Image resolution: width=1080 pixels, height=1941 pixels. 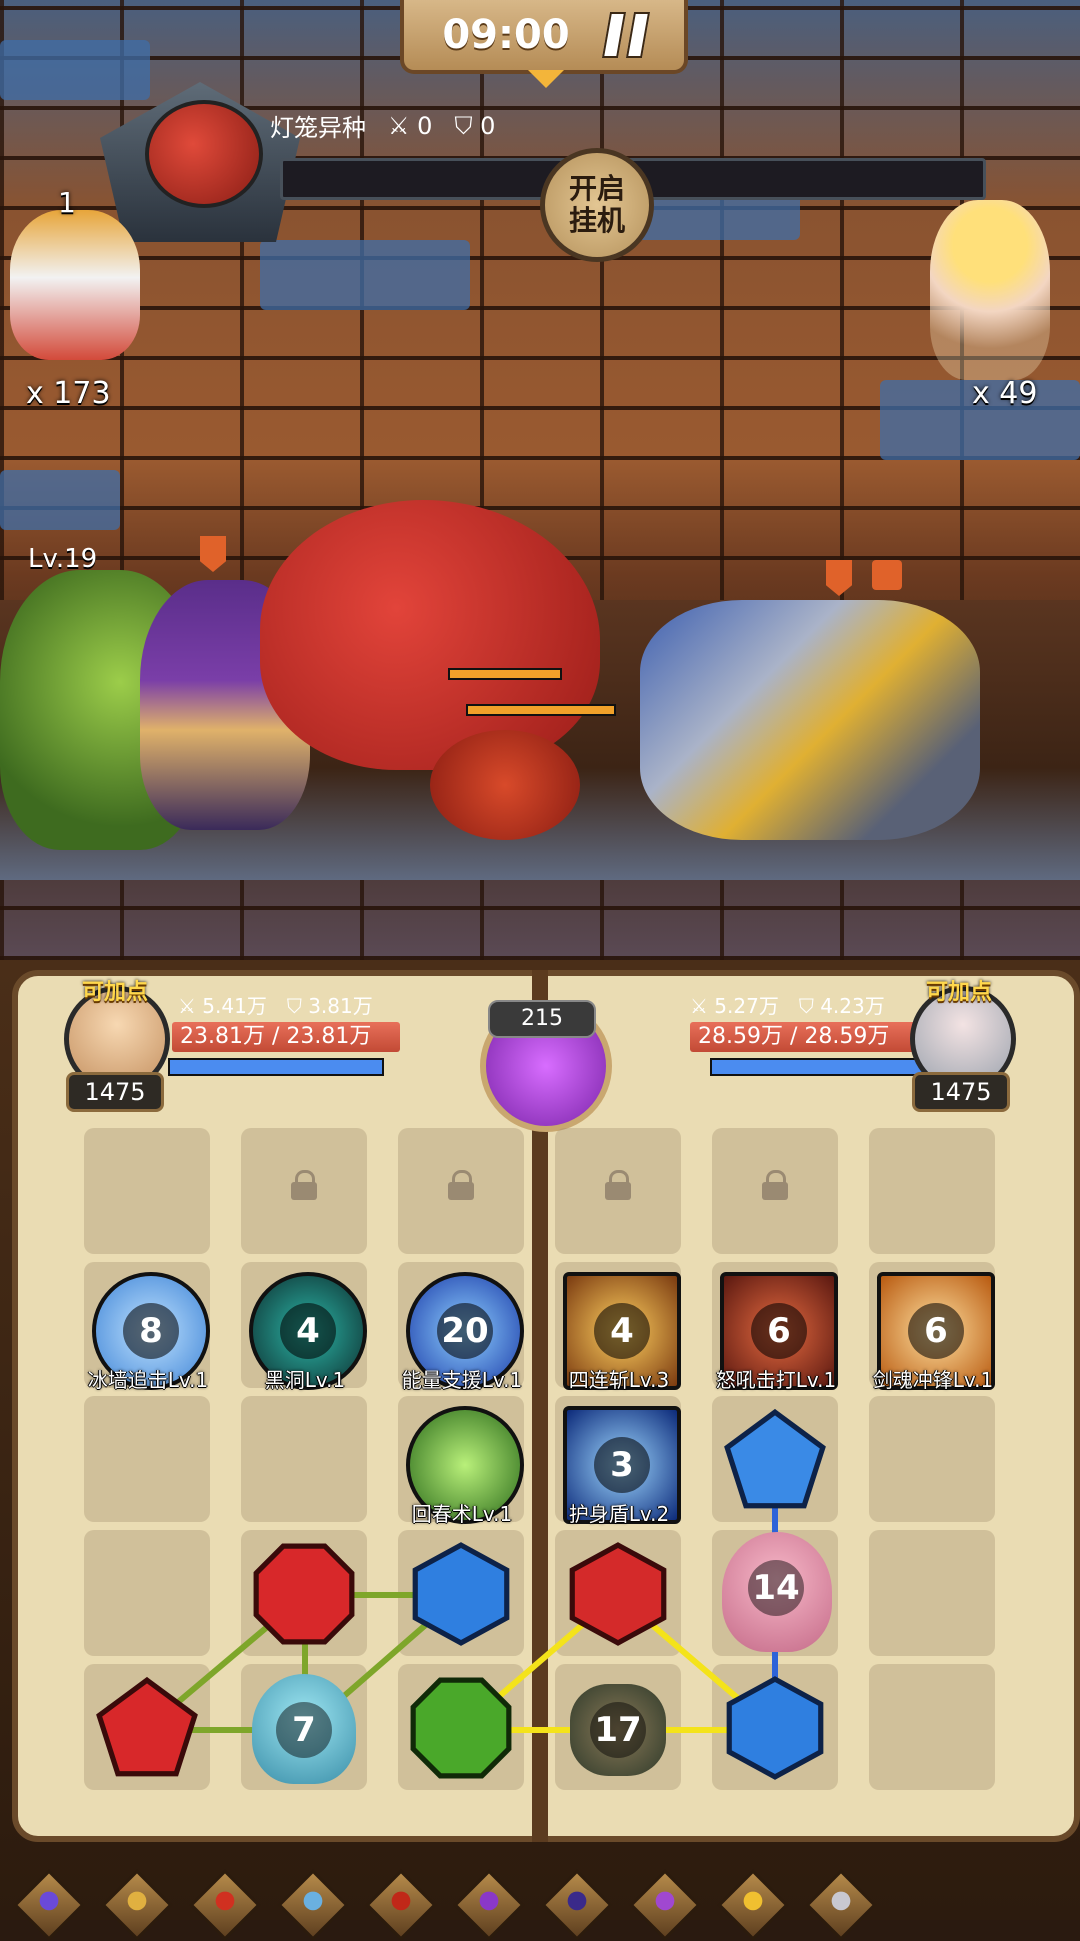 I want to click on bottom-item-toolbar, so click(x=540, y=1905).